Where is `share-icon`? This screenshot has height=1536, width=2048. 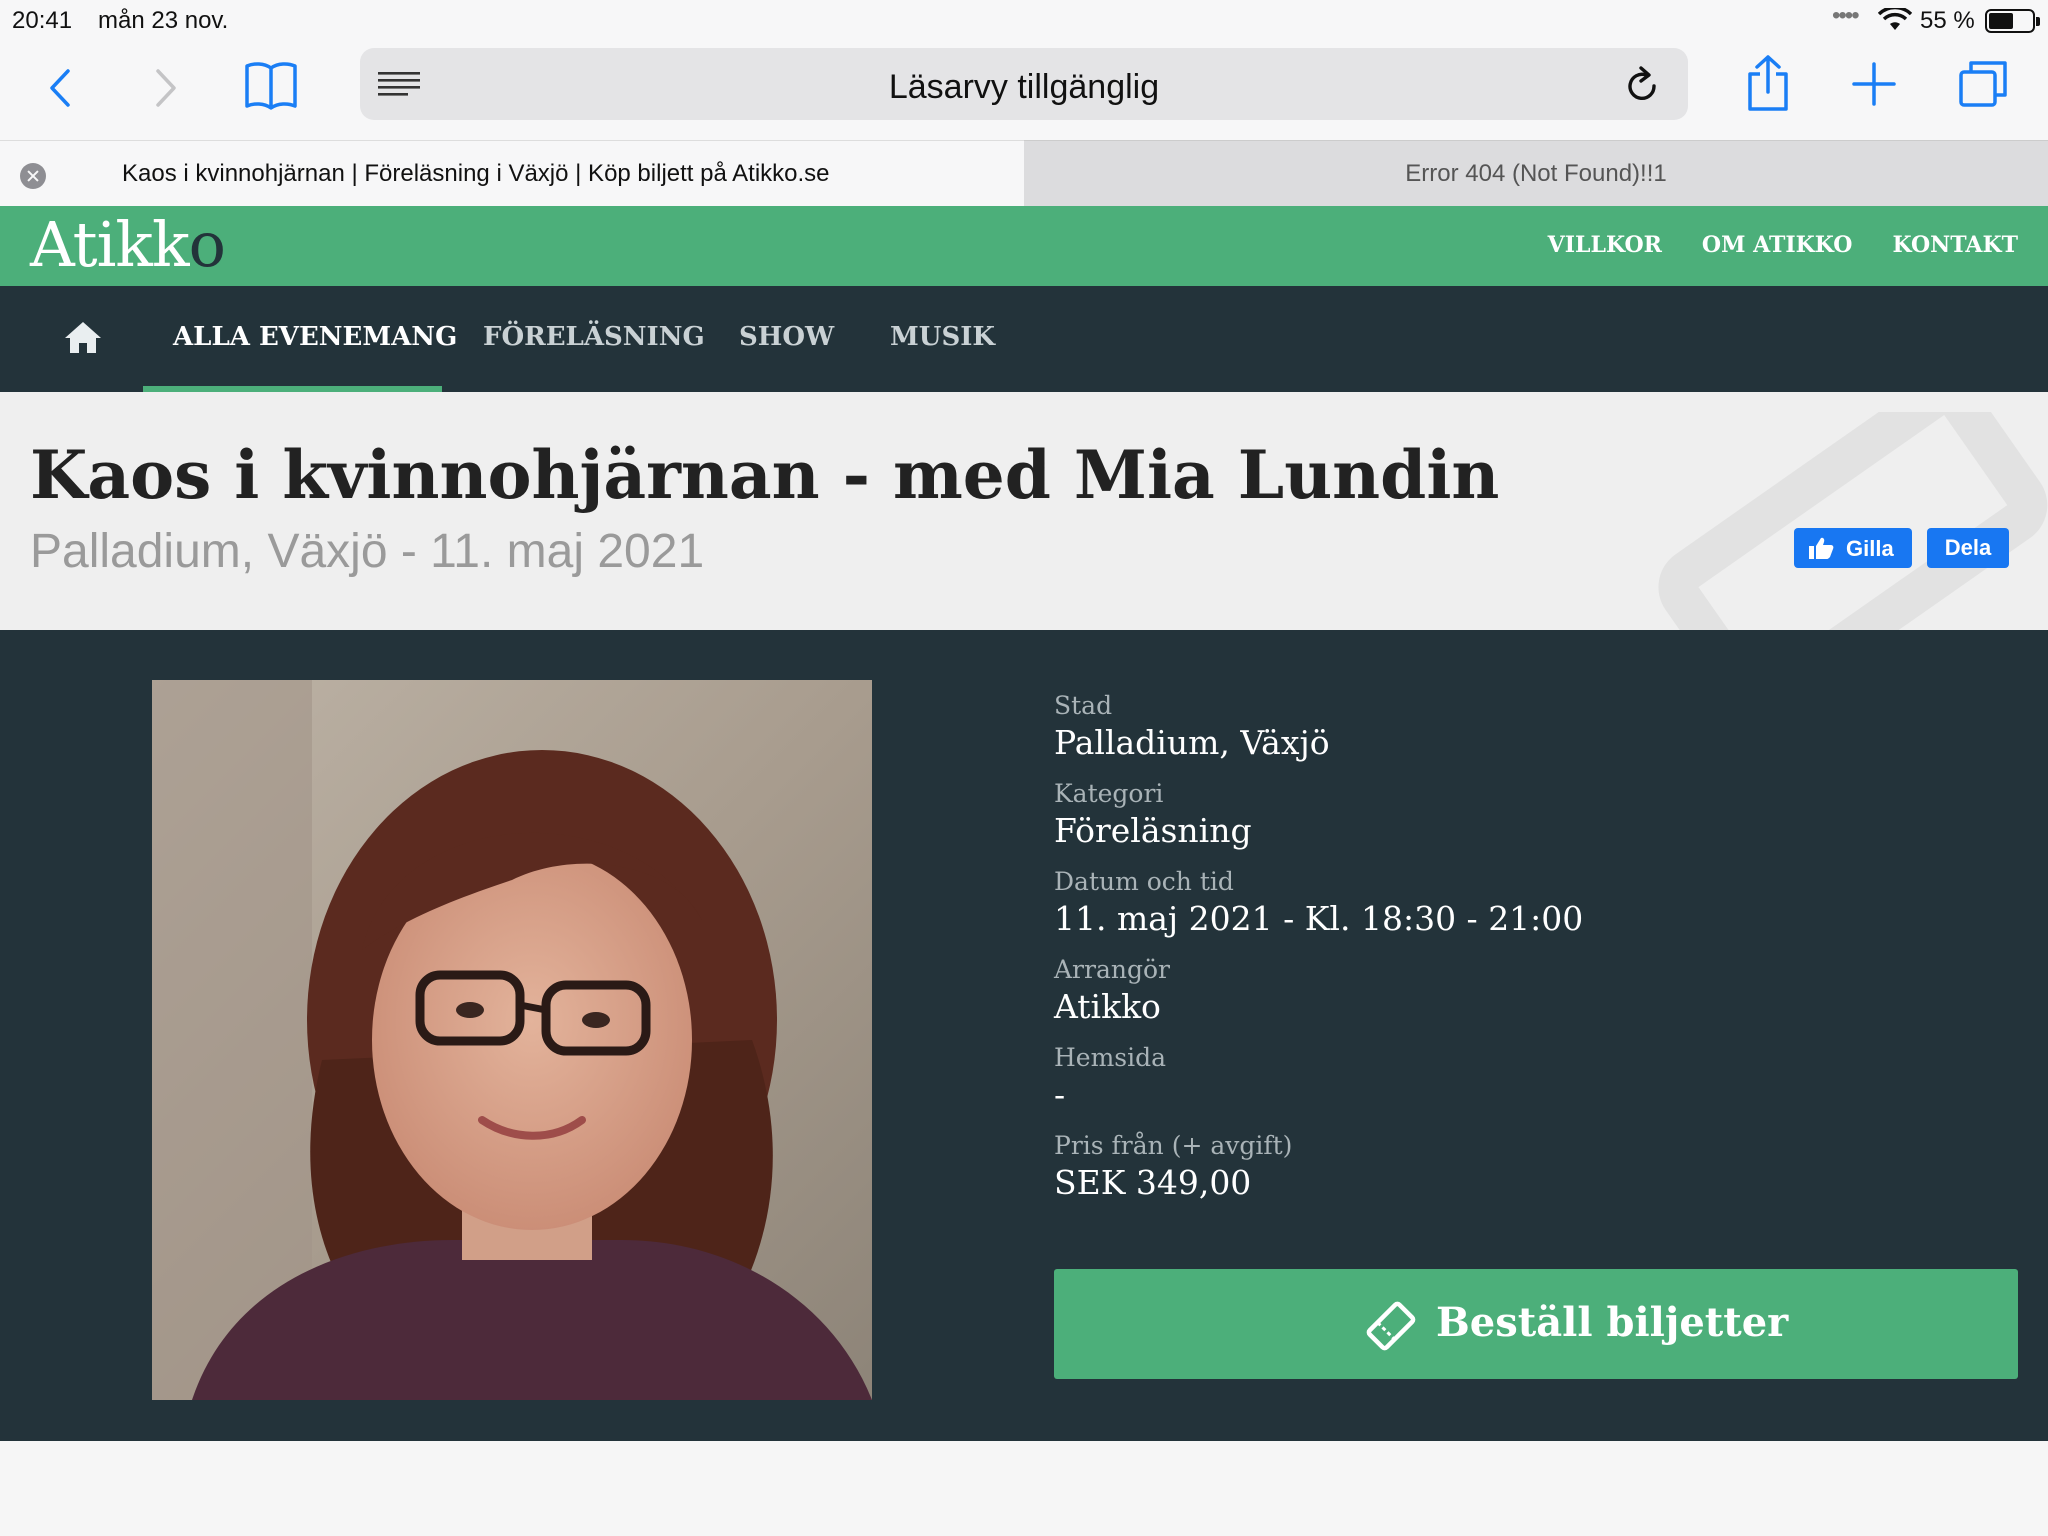 share-icon is located at coordinates (1768, 83).